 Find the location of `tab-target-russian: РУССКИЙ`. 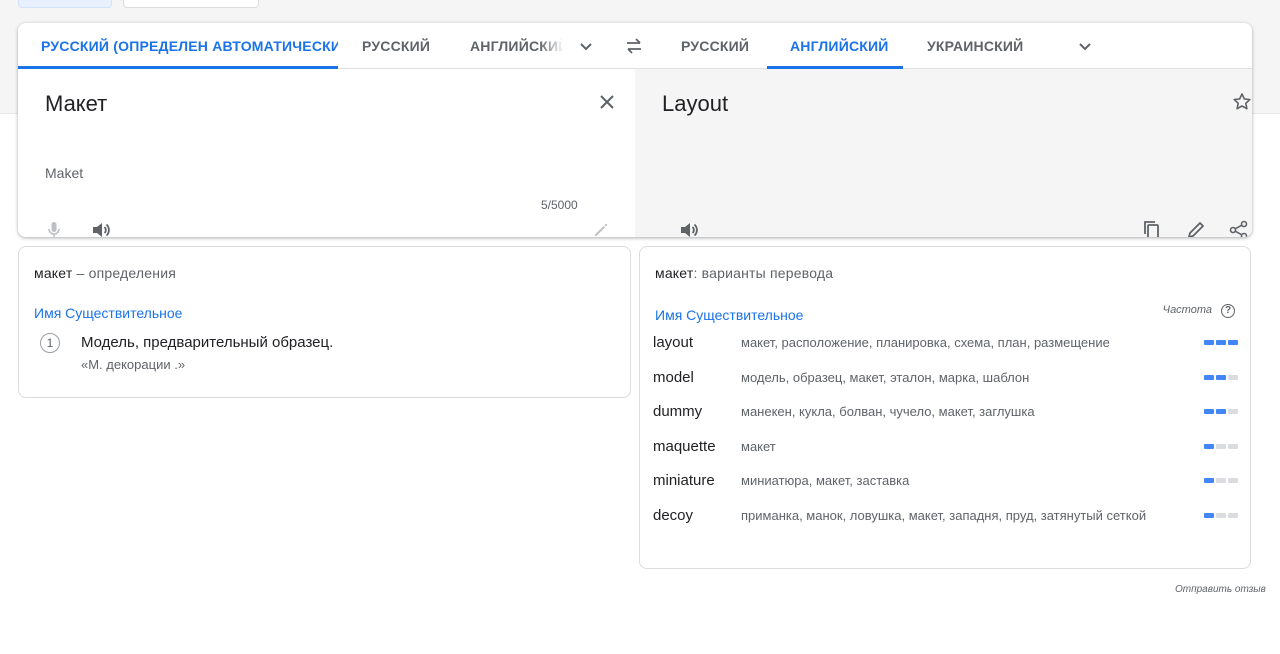

tab-target-russian: РУССКИЙ is located at coordinates (715, 46).